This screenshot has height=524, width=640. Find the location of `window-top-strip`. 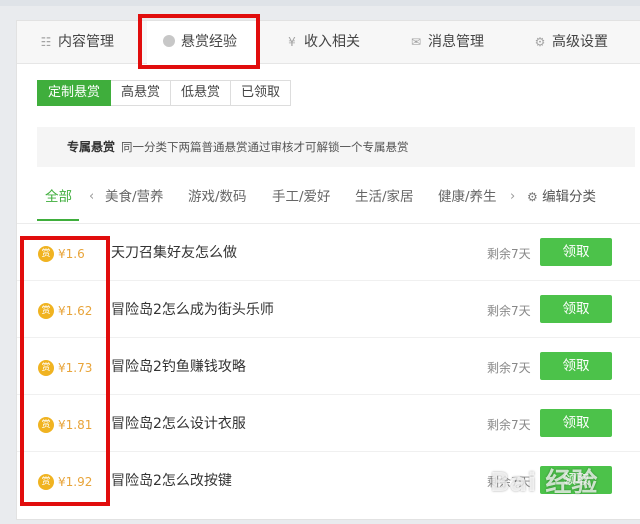

window-top-strip is located at coordinates (320, 3).